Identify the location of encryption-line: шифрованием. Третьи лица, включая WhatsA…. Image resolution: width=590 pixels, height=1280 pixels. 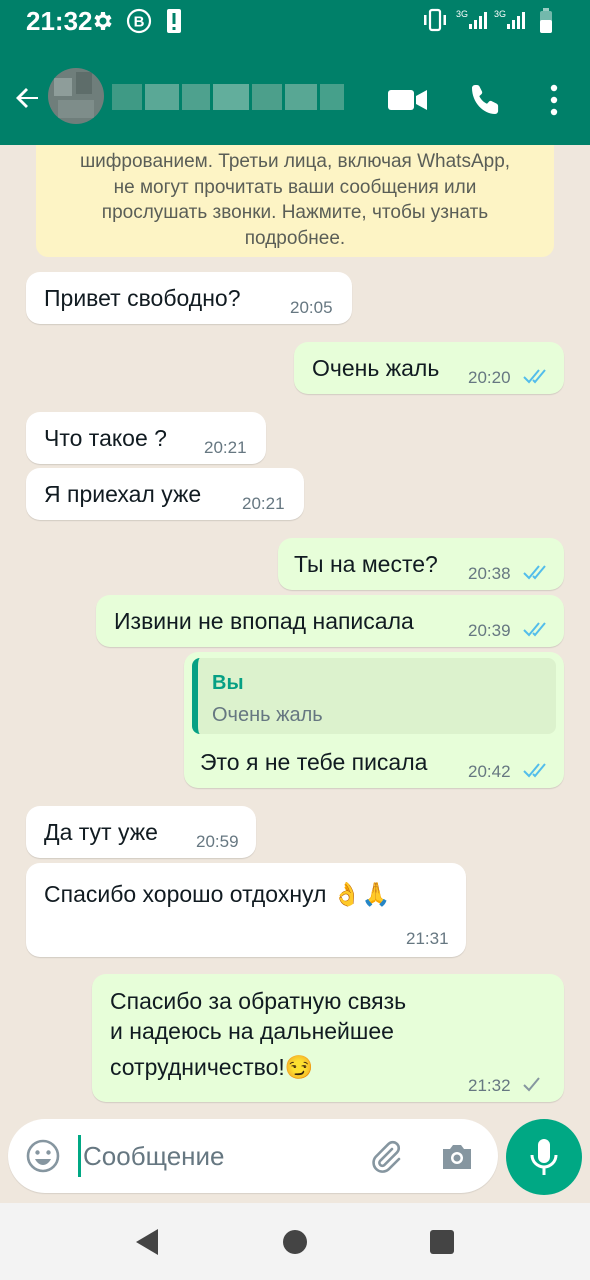
(295, 161).